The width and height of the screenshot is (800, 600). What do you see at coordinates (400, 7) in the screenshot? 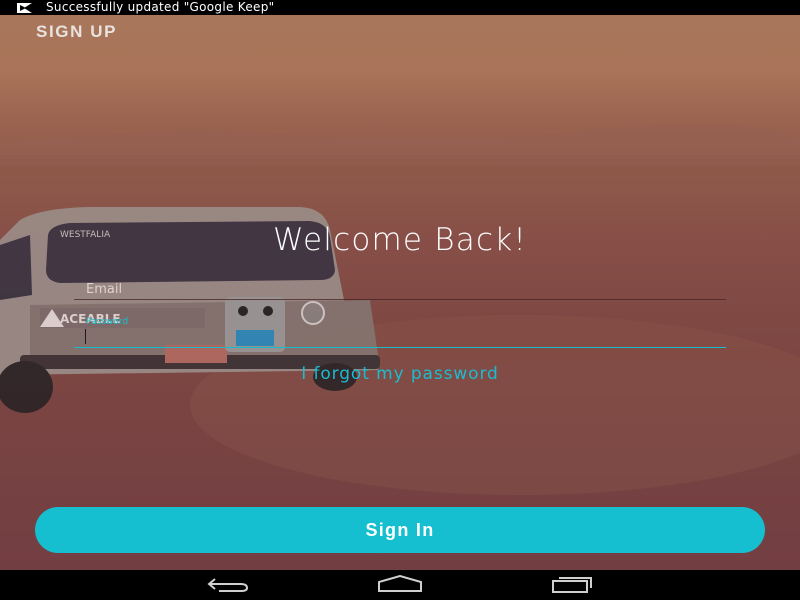
I see `status-bar: Successfully updated "Google Keep"` at bounding box center [400, 7].